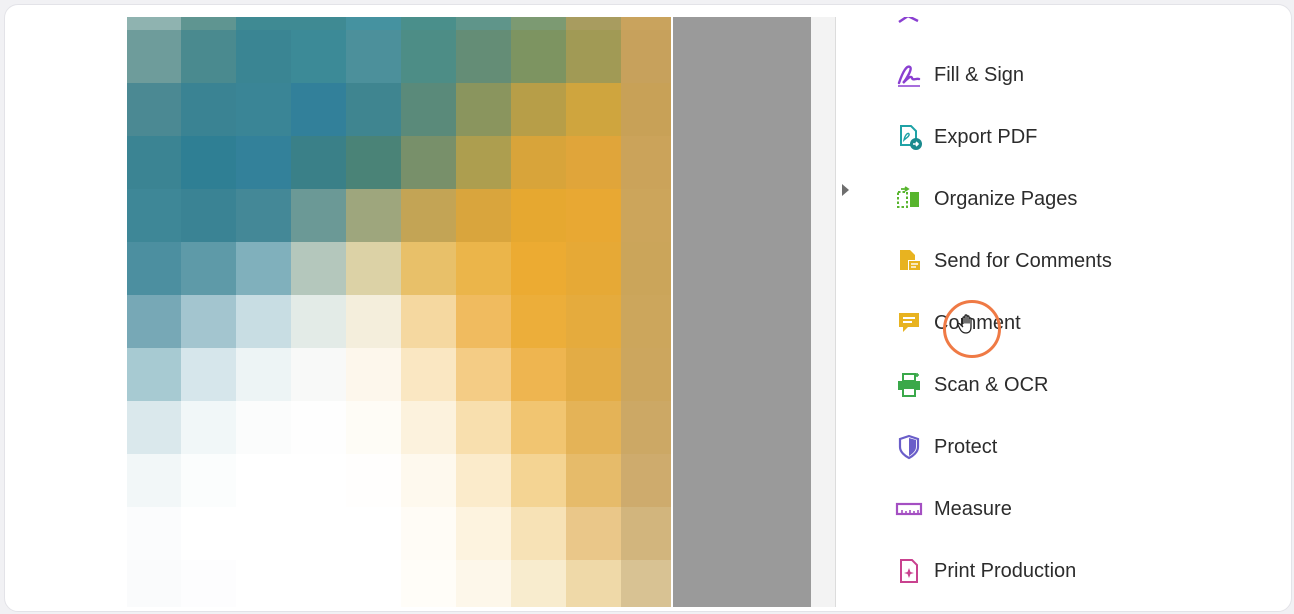 This screenshot has width=1294, height=614. I want to click on tool-label: Fill & Sign, so click(979, 74).